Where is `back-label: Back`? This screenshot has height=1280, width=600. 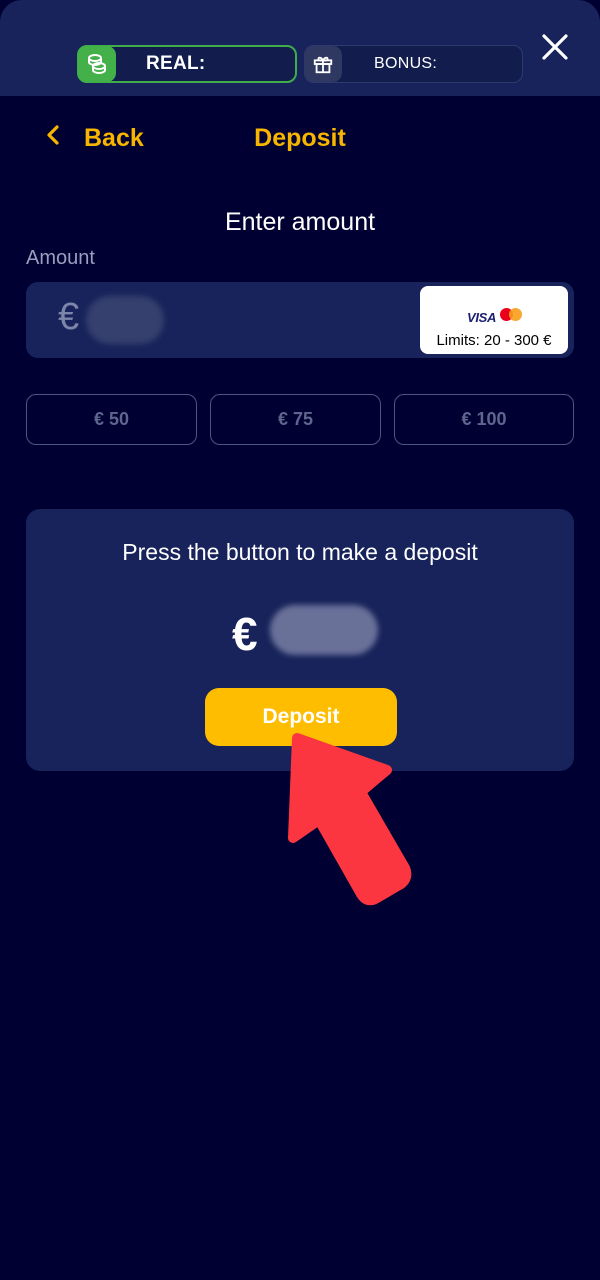
back-label: Back is located at coordinates (114, 137).